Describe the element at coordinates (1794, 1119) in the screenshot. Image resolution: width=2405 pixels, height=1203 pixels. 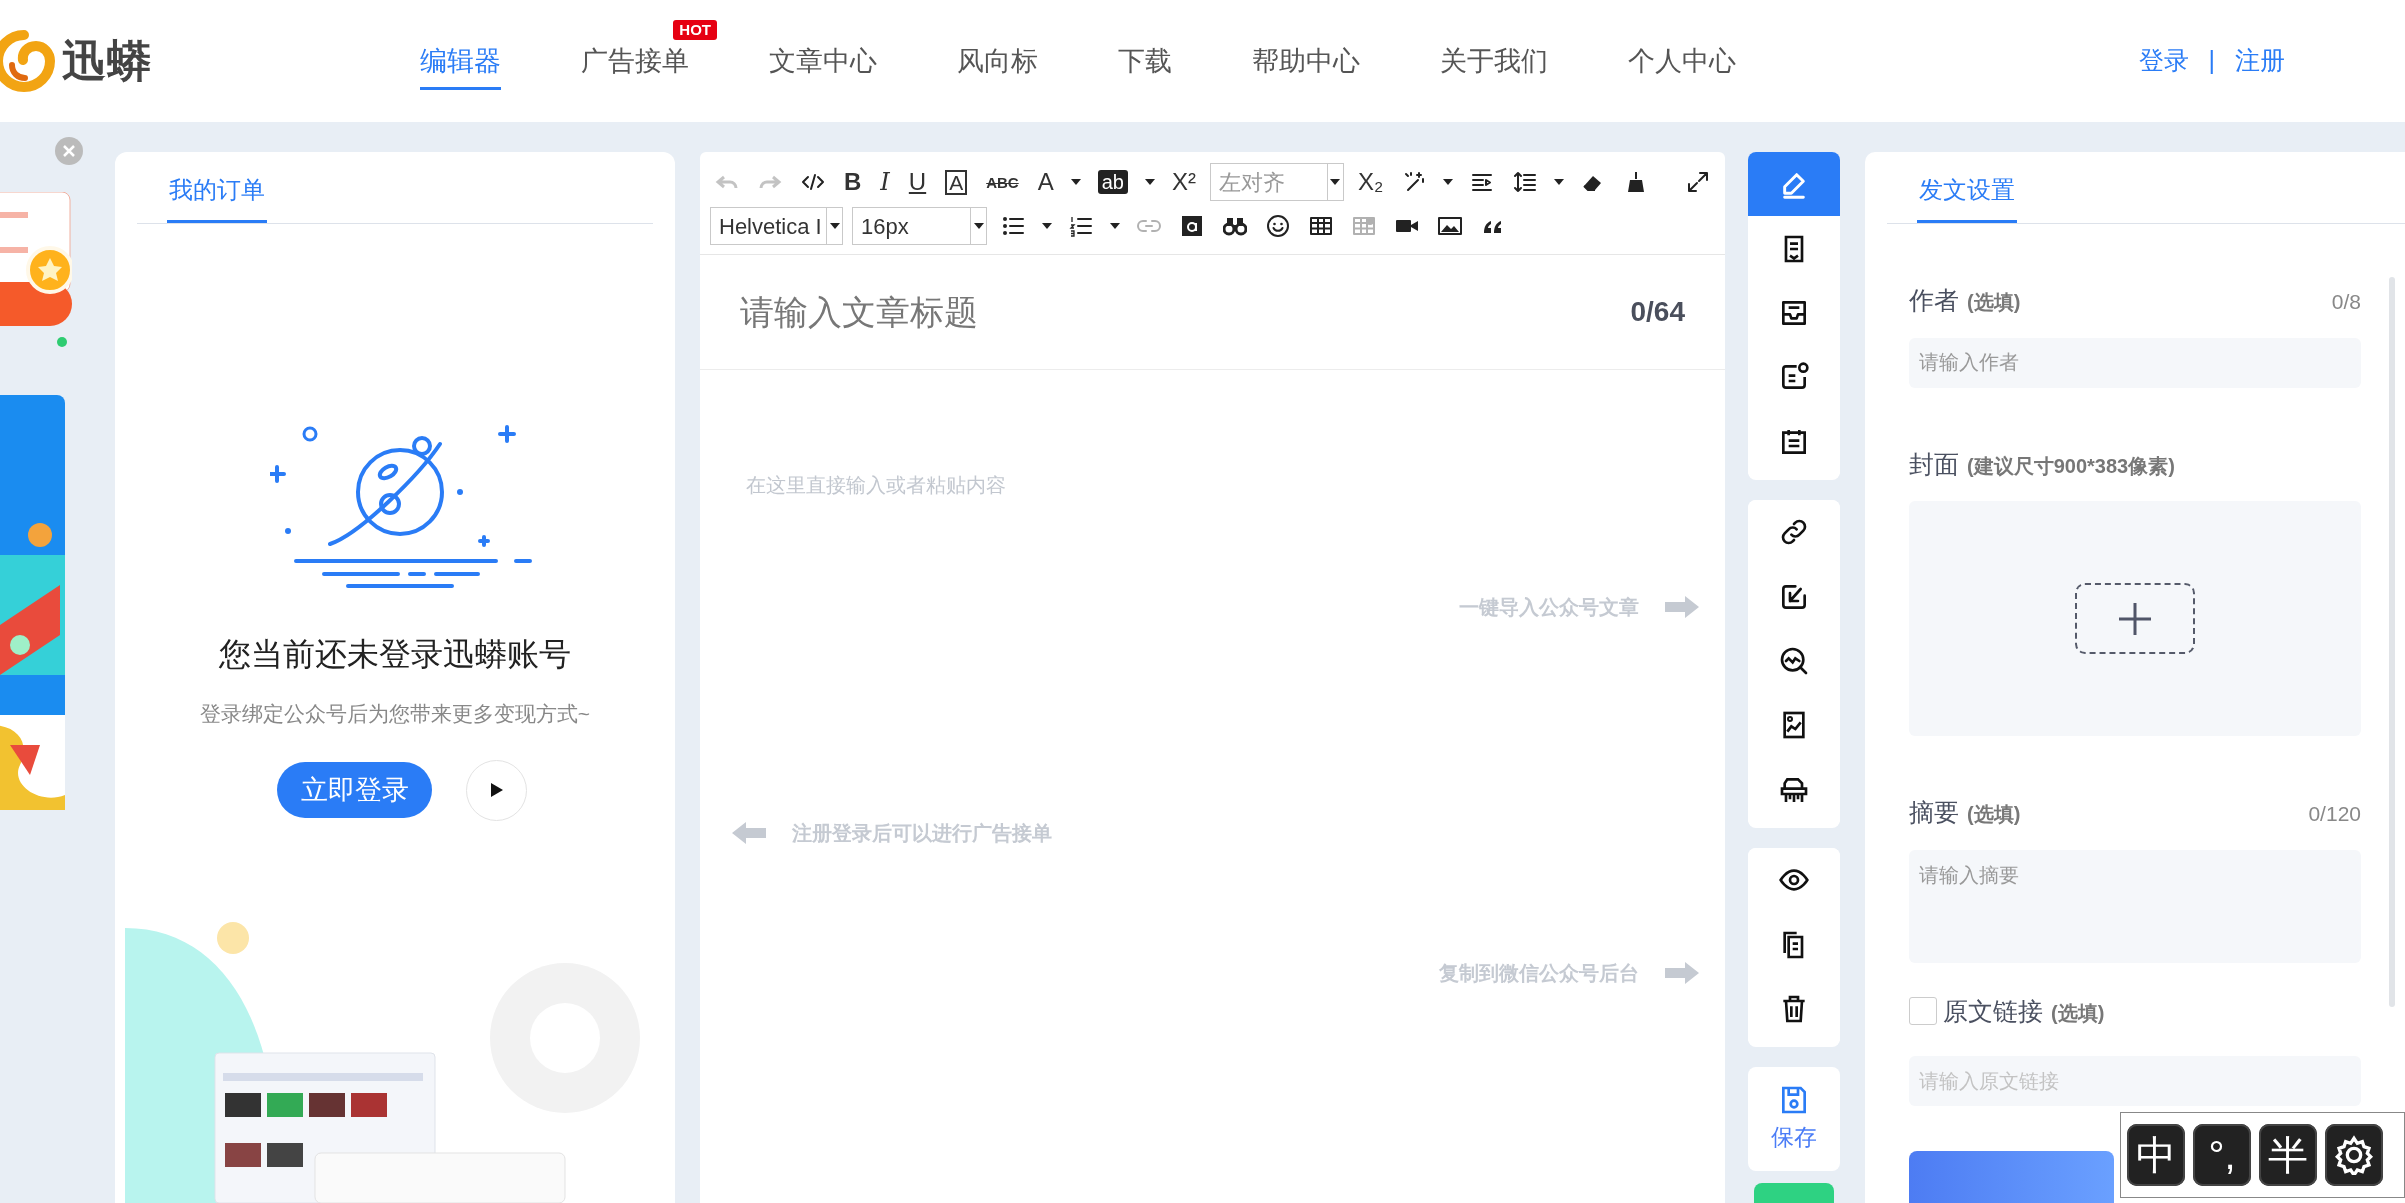
I see `save-button: 保存` at that location.